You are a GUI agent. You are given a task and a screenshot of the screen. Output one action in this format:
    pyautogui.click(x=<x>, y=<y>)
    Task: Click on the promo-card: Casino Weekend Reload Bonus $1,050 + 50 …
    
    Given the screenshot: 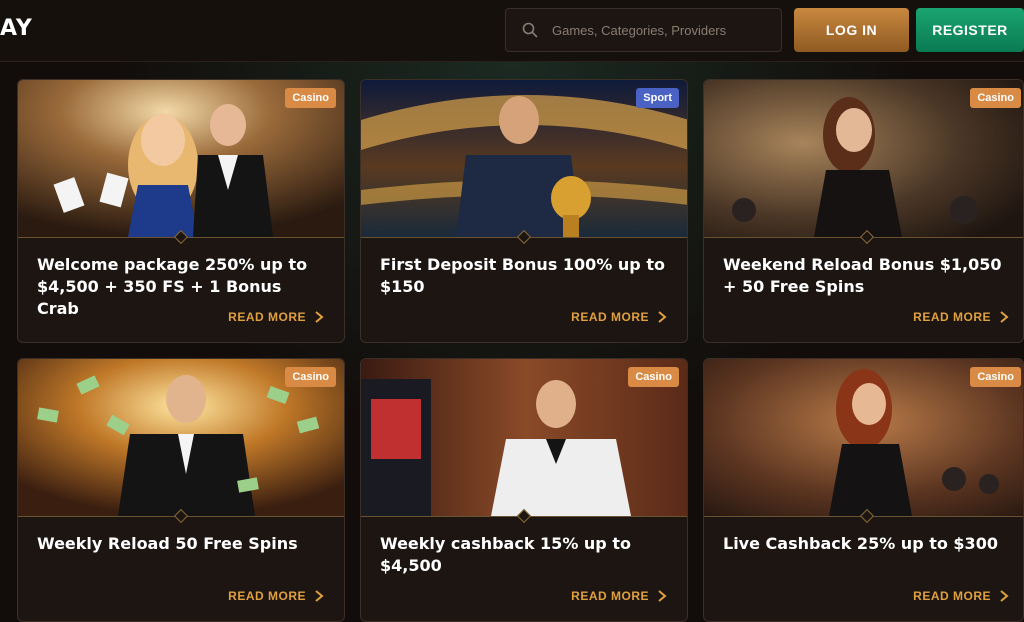 What is the action you would take?
    pyautogui.click(x=863, y=211)
    